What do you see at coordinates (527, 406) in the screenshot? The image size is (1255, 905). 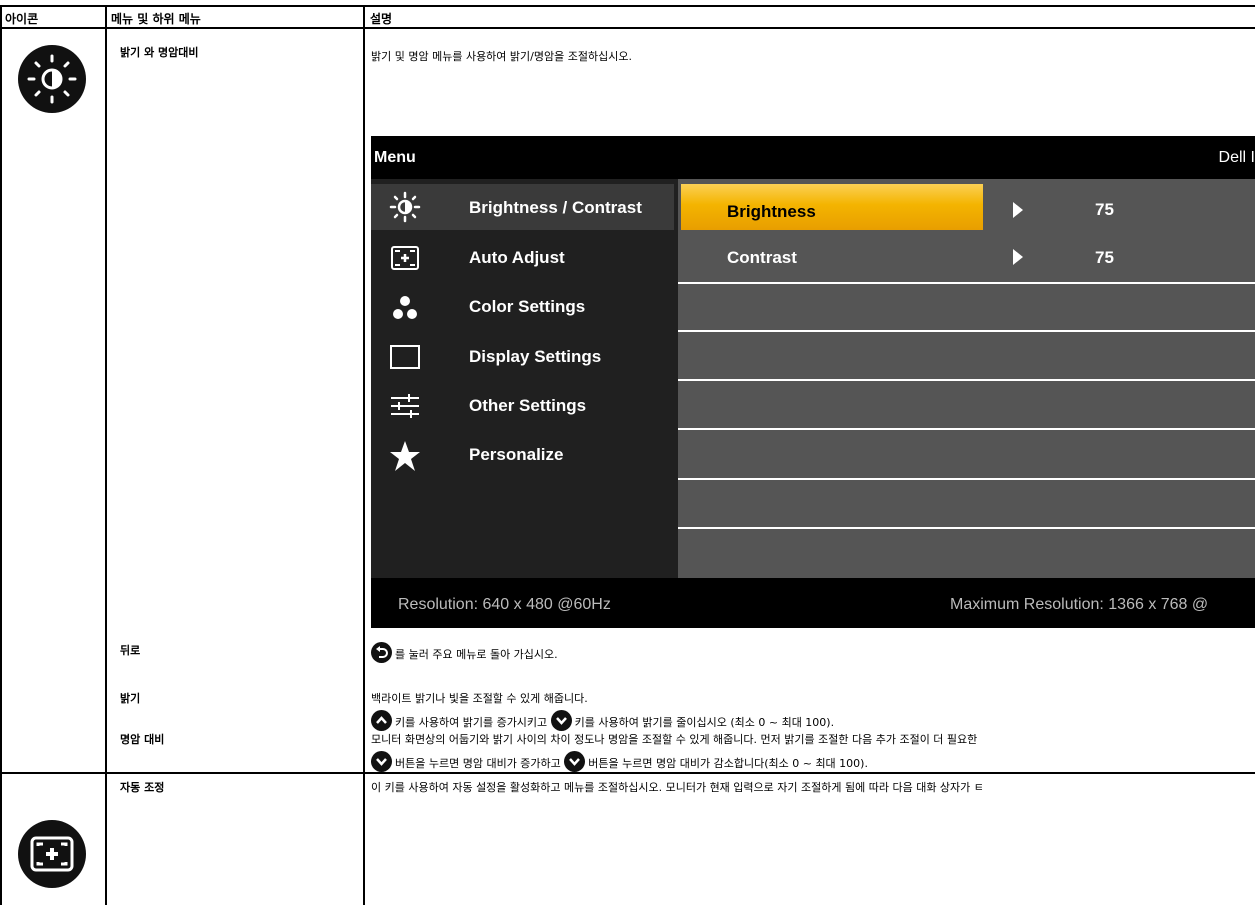 I see `osd-menu-item: Other Settings` at bounding box center [527, 406].